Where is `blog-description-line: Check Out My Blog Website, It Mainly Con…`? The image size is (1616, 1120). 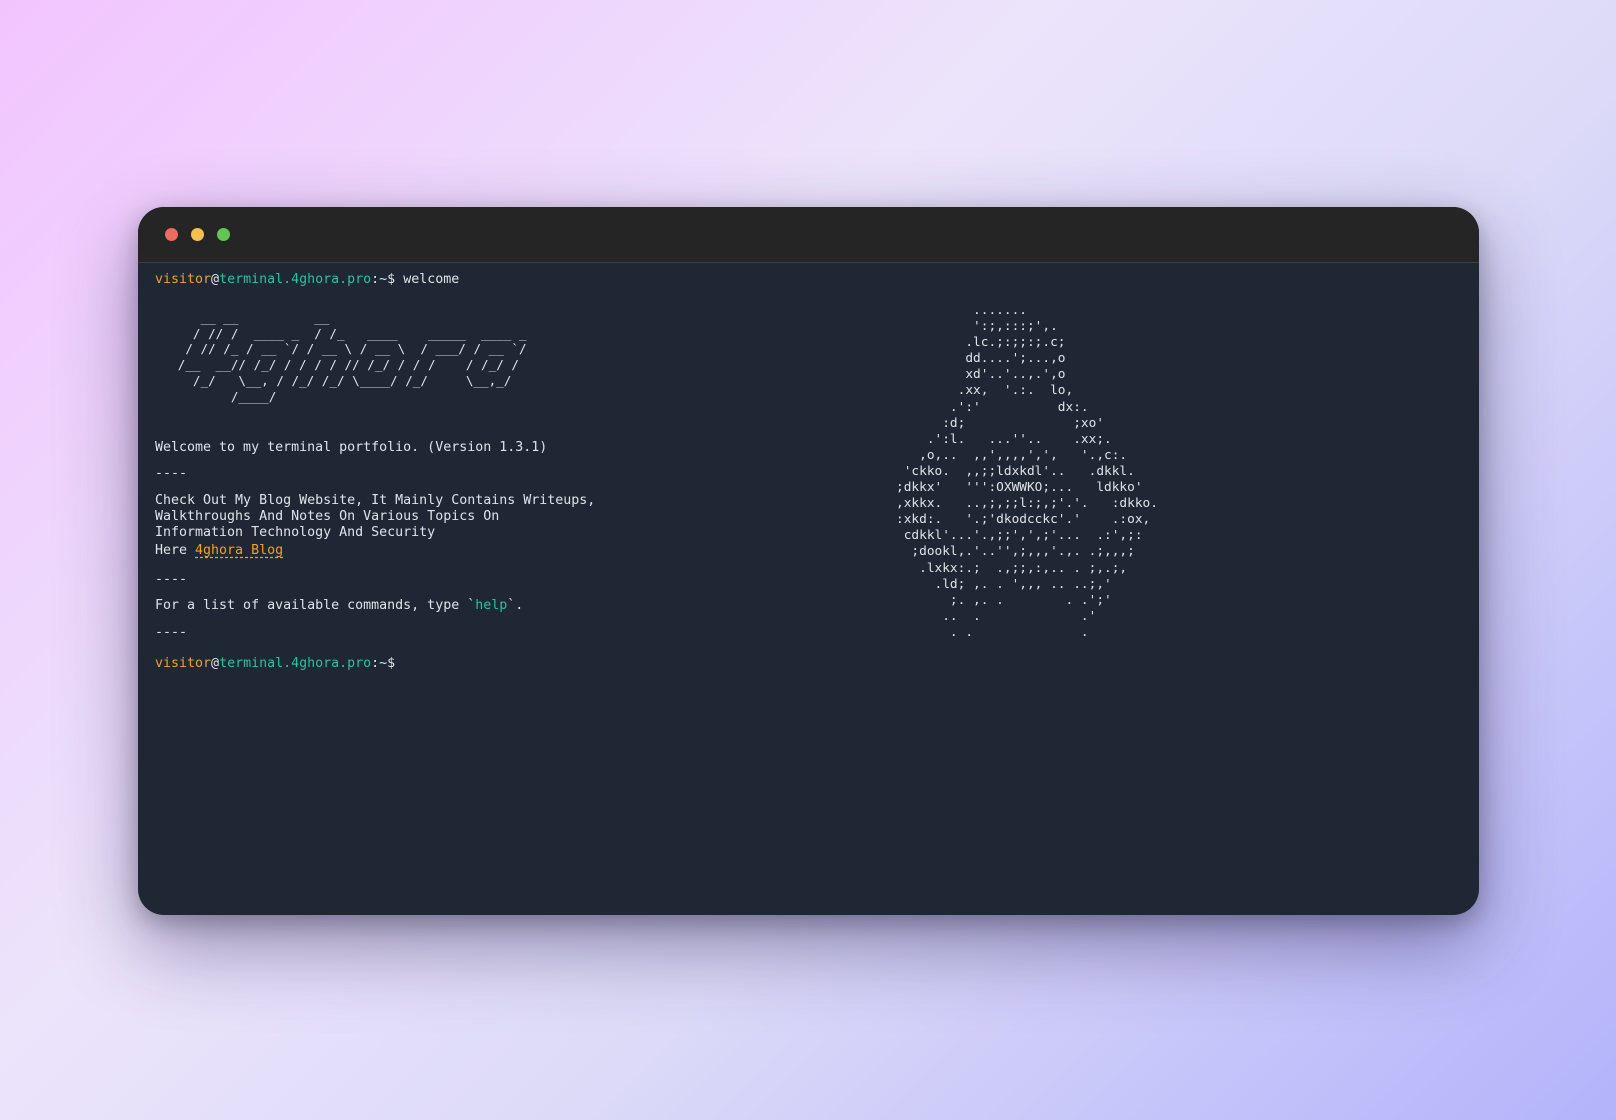
blog-description-line: Check Out My Blog Website, It Mainly Con… is located at coordinates (375, 500).